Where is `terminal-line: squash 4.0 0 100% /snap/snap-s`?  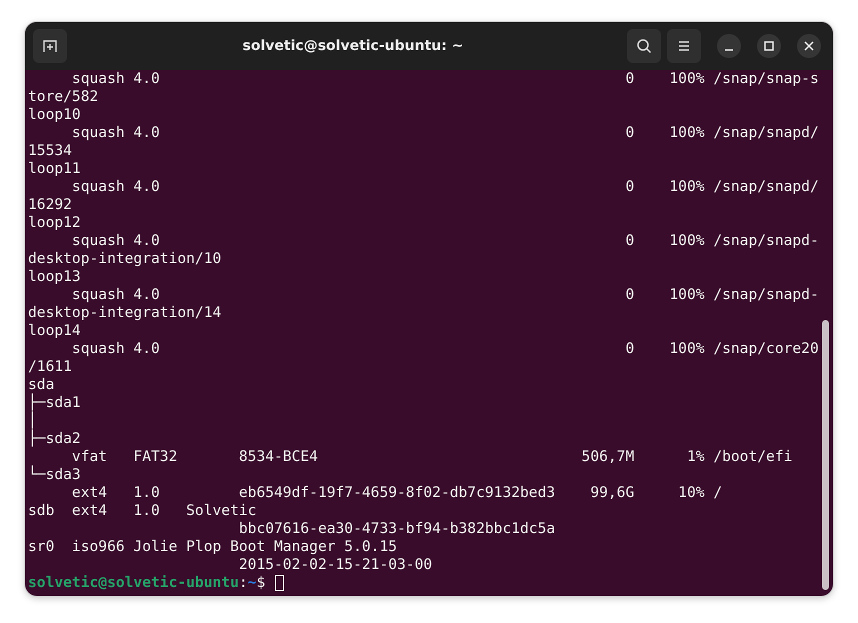
terminal-line: squash 4.0 0 100% /snap/snap-s is located at coordinates (444, 79).